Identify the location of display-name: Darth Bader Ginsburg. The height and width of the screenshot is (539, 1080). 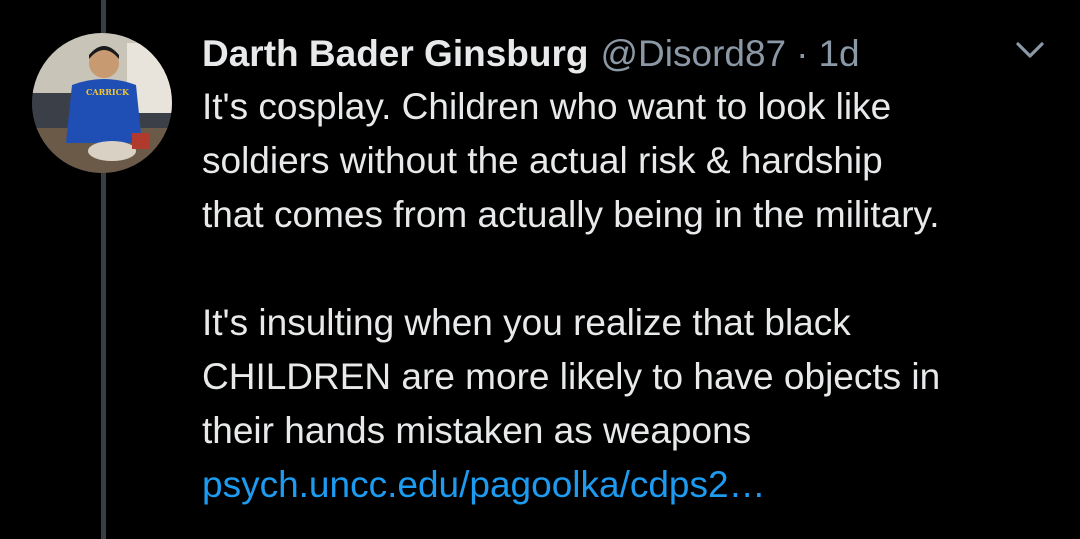
(395, 54).